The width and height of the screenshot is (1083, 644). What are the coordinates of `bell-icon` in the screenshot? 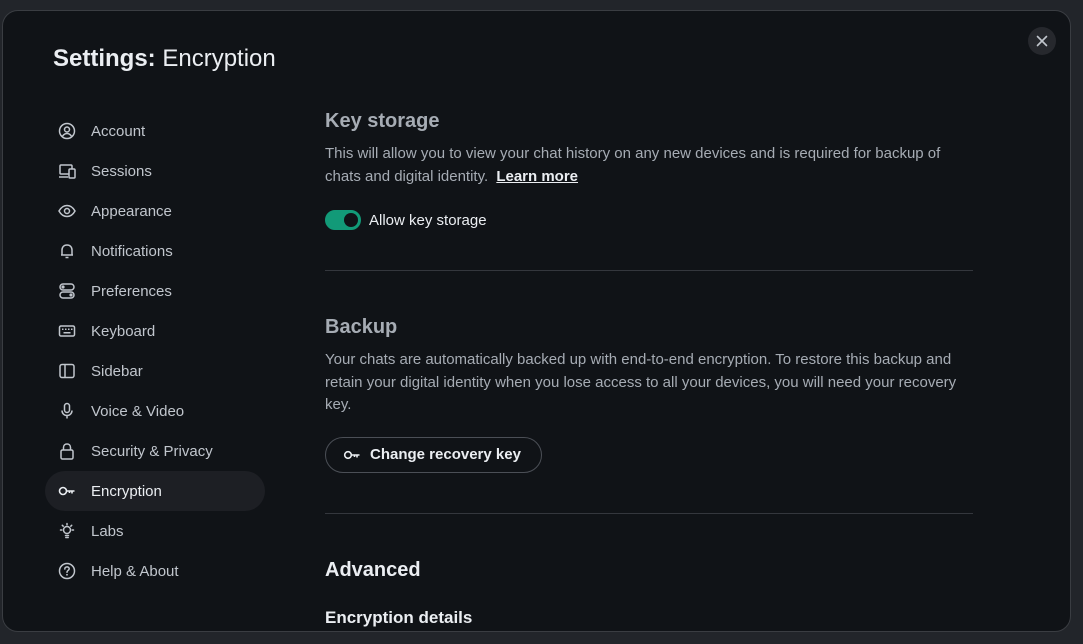 It's located at (67, 251).